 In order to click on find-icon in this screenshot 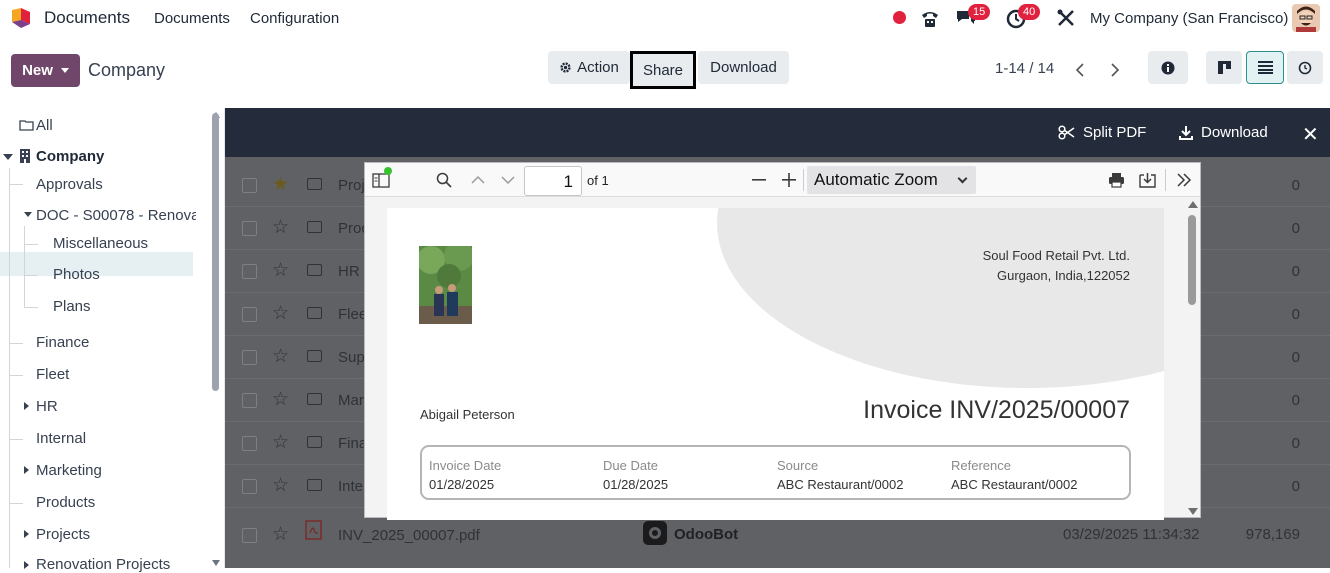, I will do `click(444, 180)`.